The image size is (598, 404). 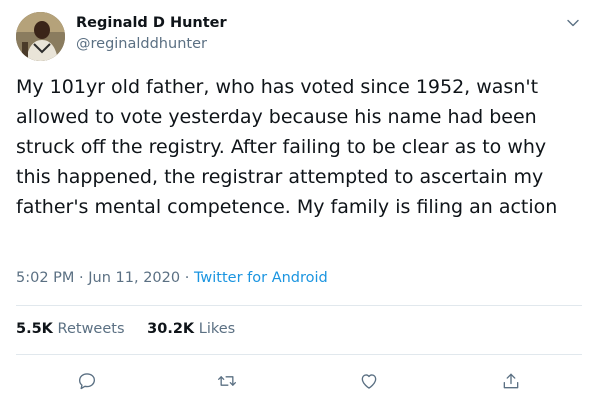 I want to click on likes-stat: 30.2K Likes, so click(x=191, y=329).